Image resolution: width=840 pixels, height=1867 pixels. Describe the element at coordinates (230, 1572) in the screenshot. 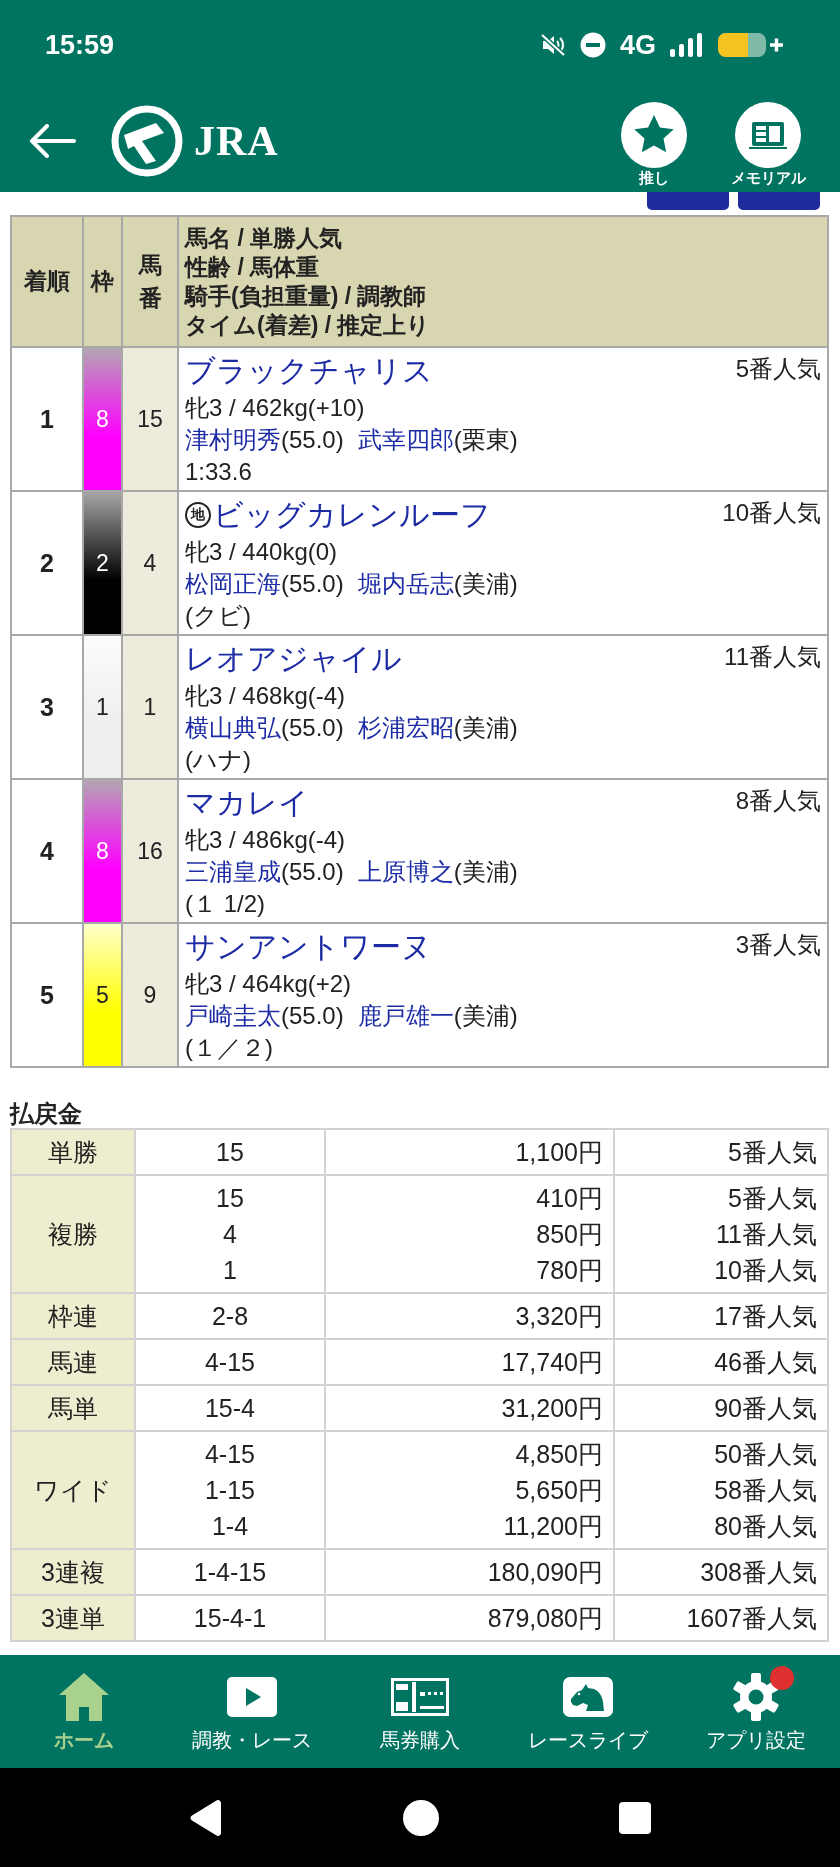

I see `payout-combination: 1-4-15` at that location.